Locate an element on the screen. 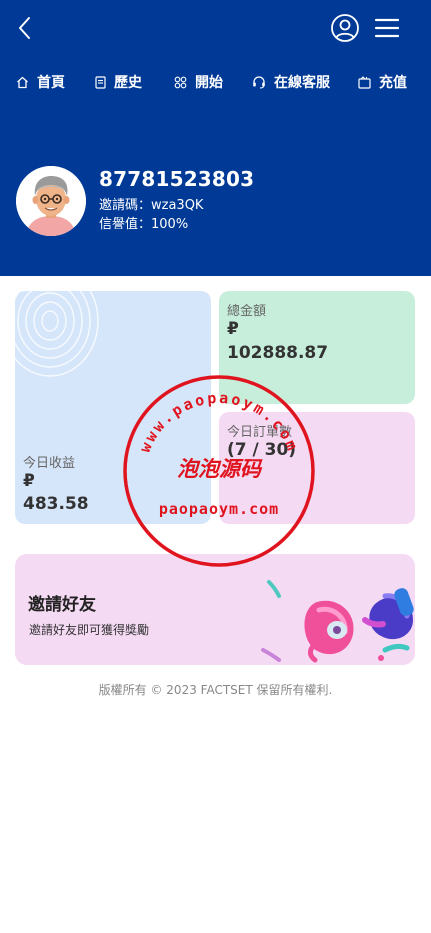  back-button is located at coordinates (26, 28).